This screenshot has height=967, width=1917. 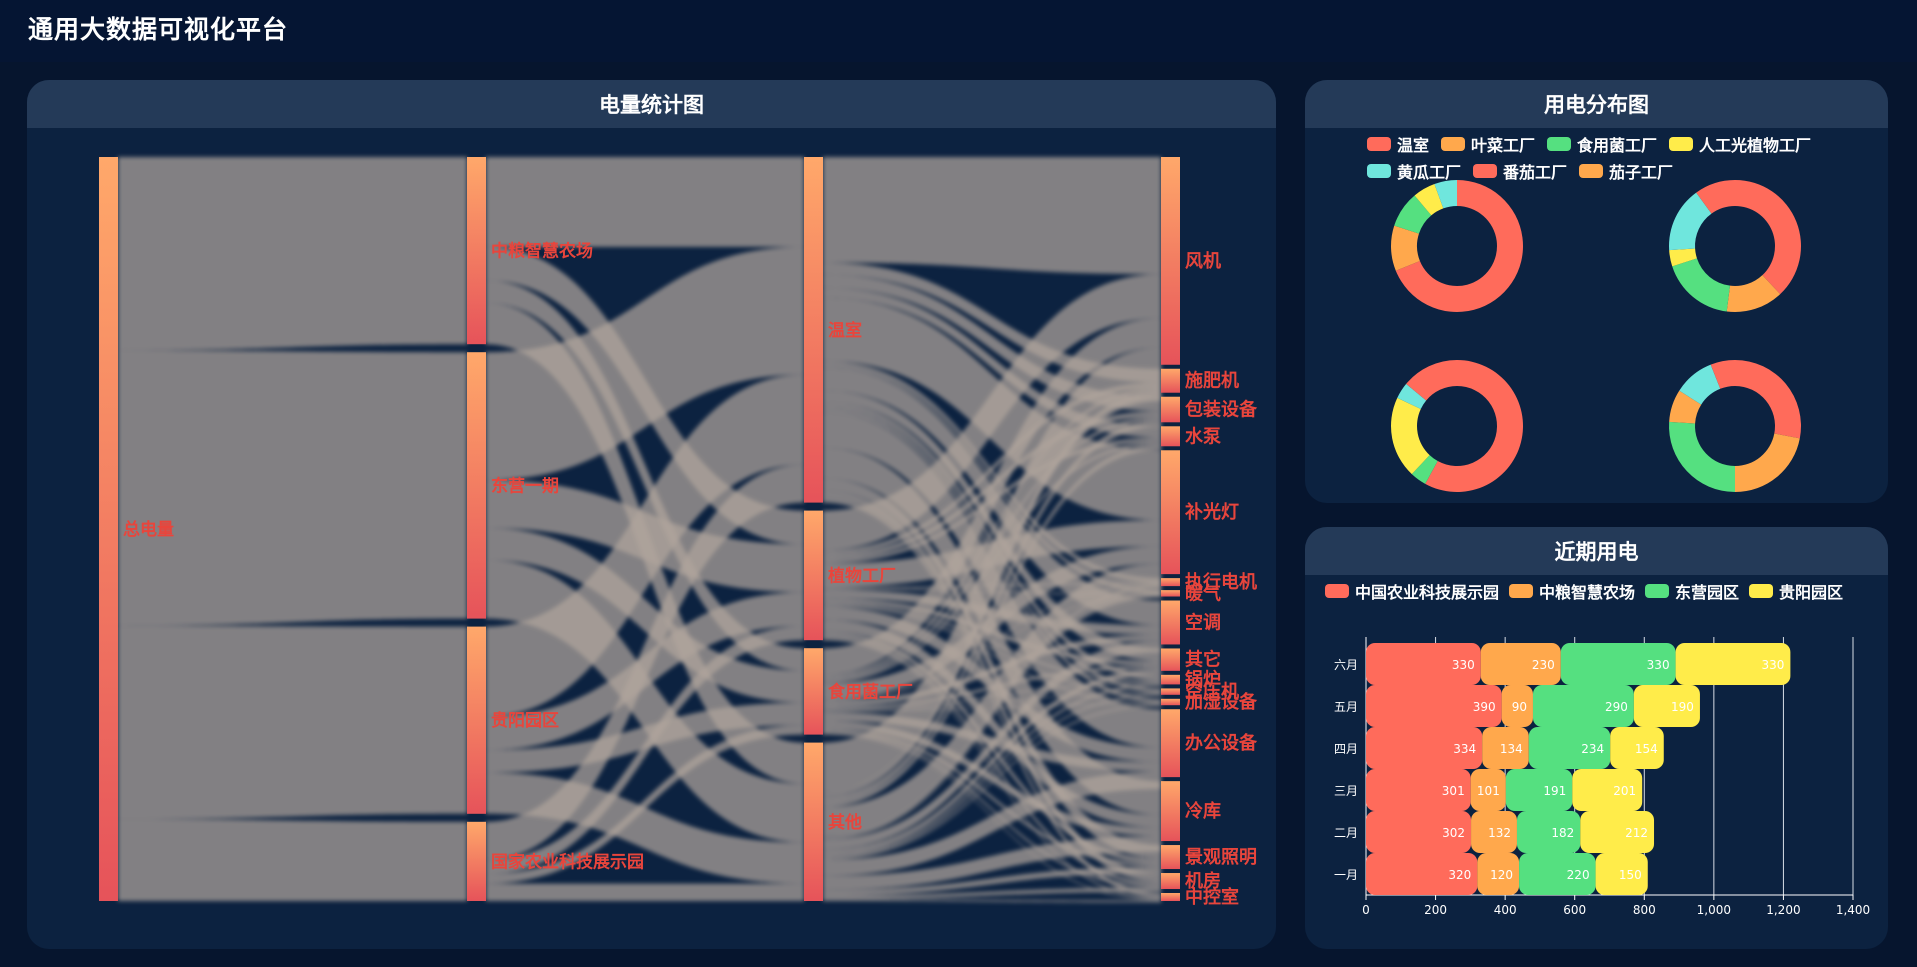 What do you see at coordinates (845, 330) in the screenshot?
I see `sankey-node-label: 温室` at bounding box center [845, 330].